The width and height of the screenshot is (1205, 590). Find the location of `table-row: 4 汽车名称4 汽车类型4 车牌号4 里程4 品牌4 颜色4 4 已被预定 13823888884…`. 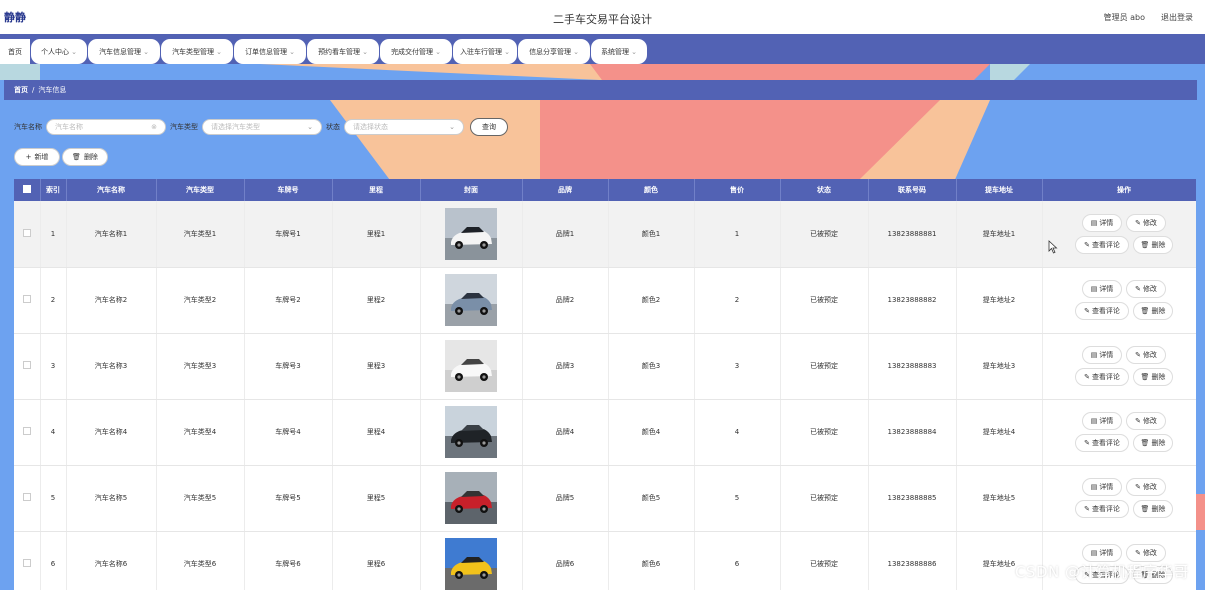

table-row: 4 汽车名称4 汽车类型4 车牌号4 里程4 品牌4 颜色4 4 已被预定 13823888884… is located at coordinates (605, 432).